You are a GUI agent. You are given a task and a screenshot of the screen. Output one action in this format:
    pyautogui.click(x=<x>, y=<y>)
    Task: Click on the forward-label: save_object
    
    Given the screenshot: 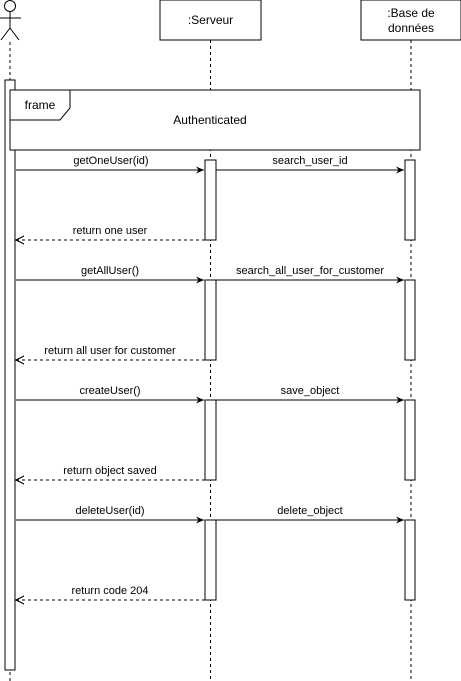 What is the action you would take?
    pyautogui.click(x=310, y=391)
    